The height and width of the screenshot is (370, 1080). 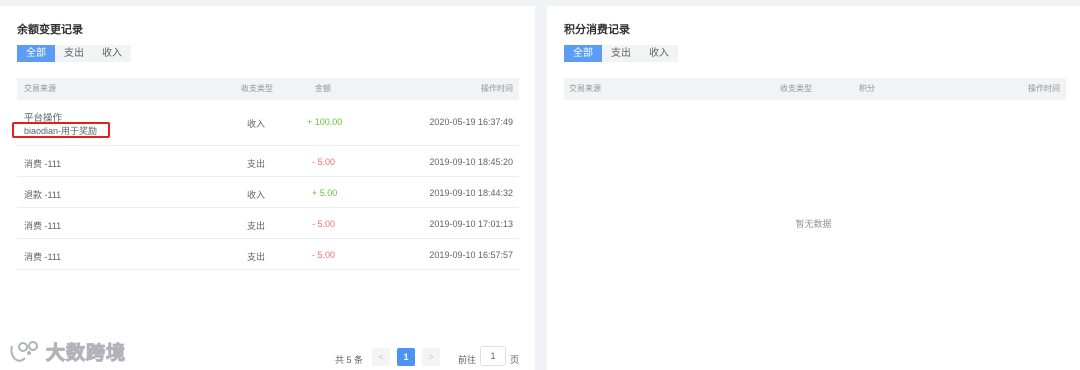 What do you see at coordinates (86, 354) in the screenshot?
I see `watermark-text: 大数跨境` at bounding box center [86, 354].